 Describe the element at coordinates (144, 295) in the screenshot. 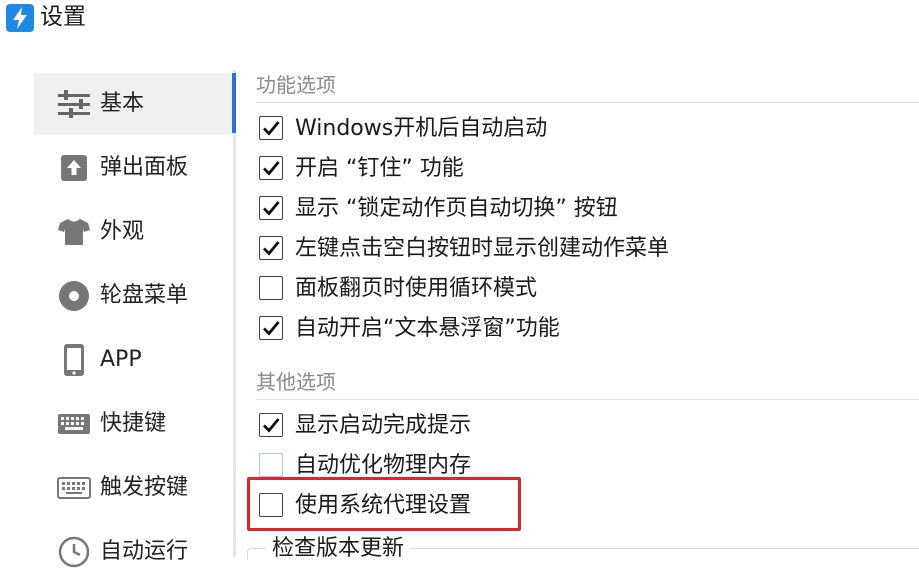

I see `sidebar-item-label: 轮盘菜单` at that location.